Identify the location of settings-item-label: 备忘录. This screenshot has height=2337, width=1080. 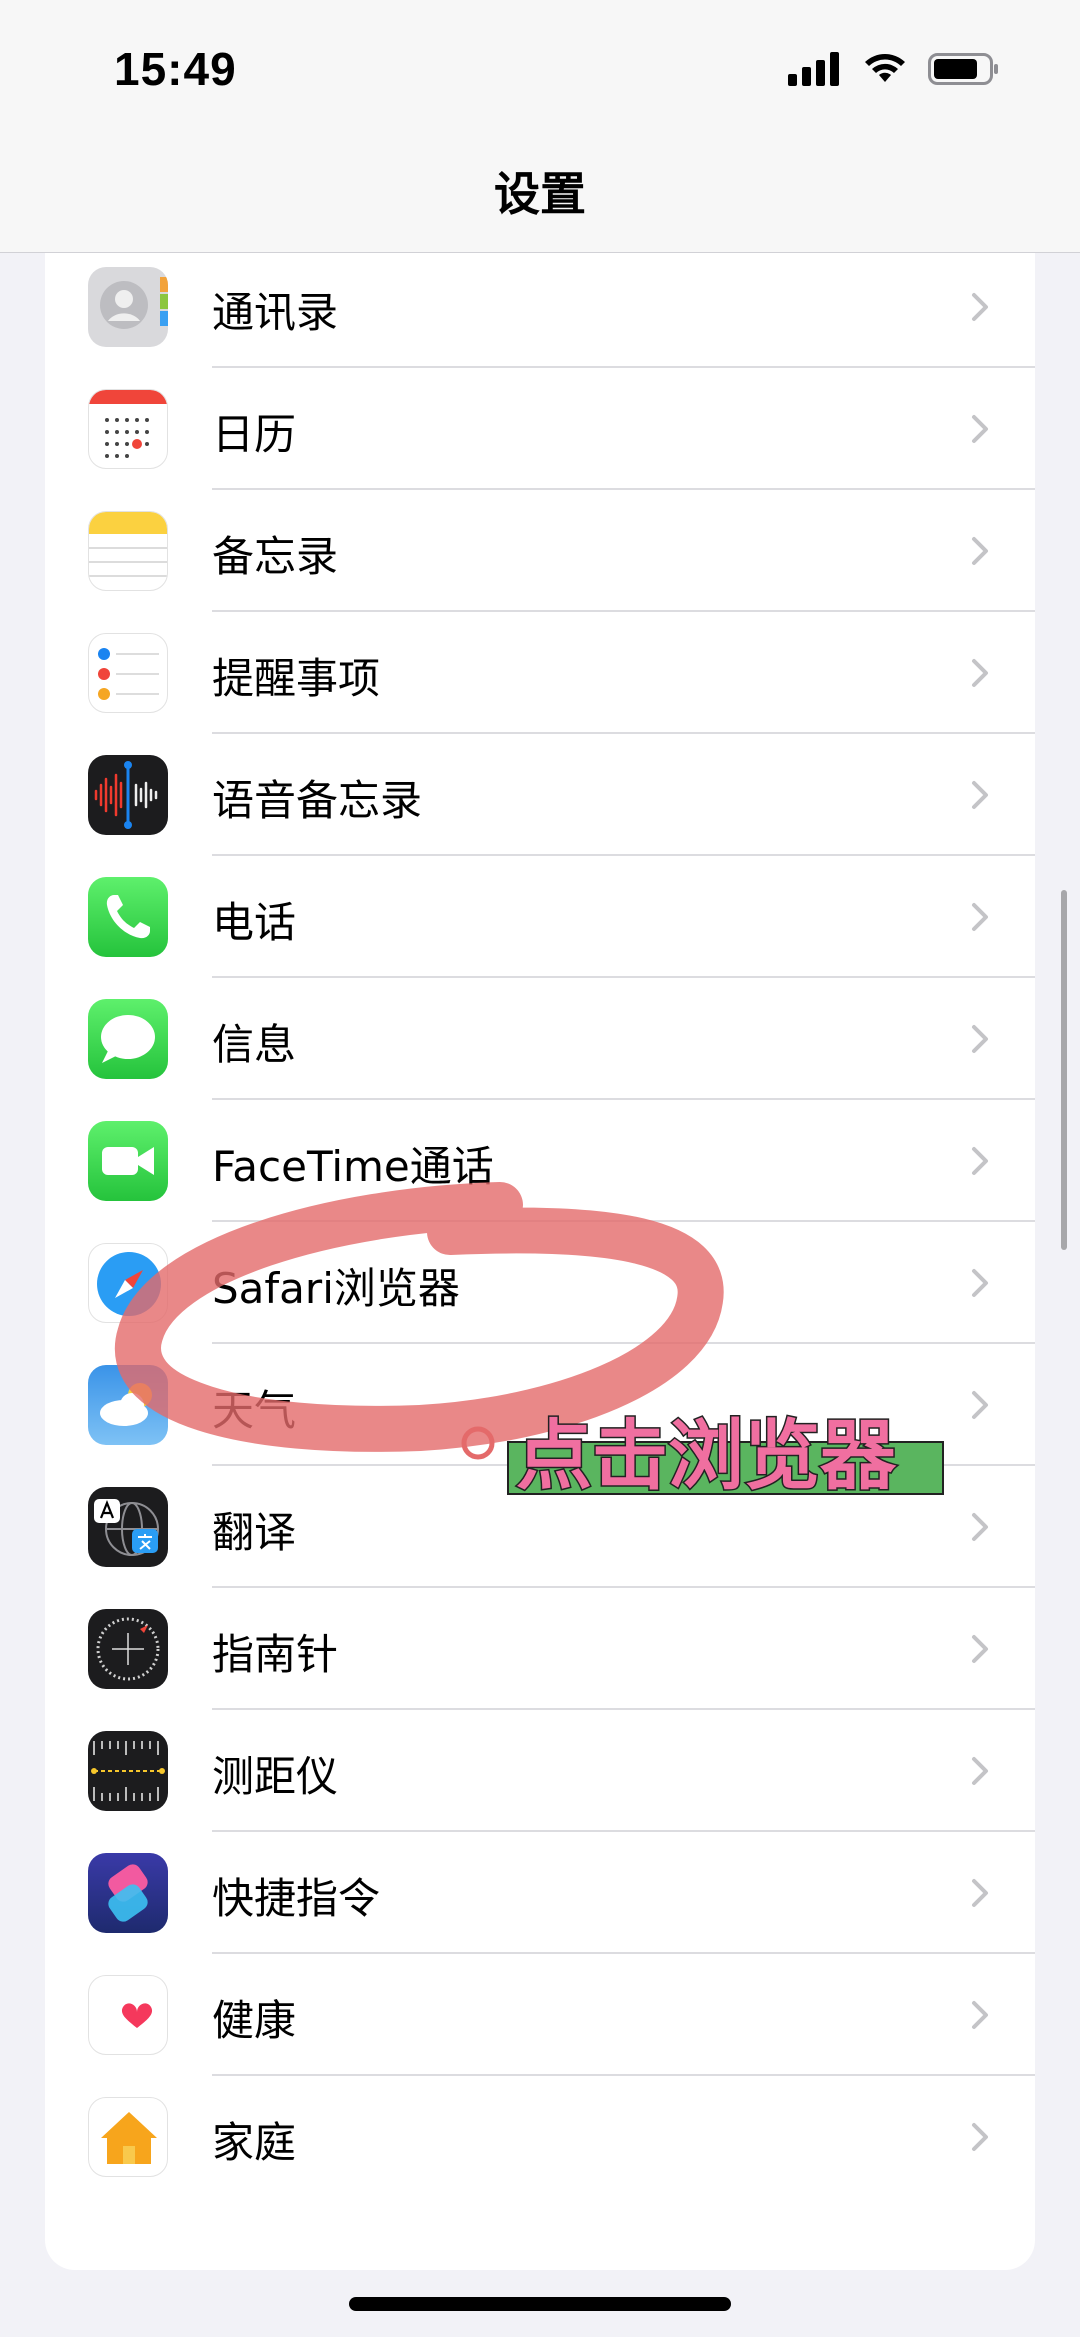
(275, 556).